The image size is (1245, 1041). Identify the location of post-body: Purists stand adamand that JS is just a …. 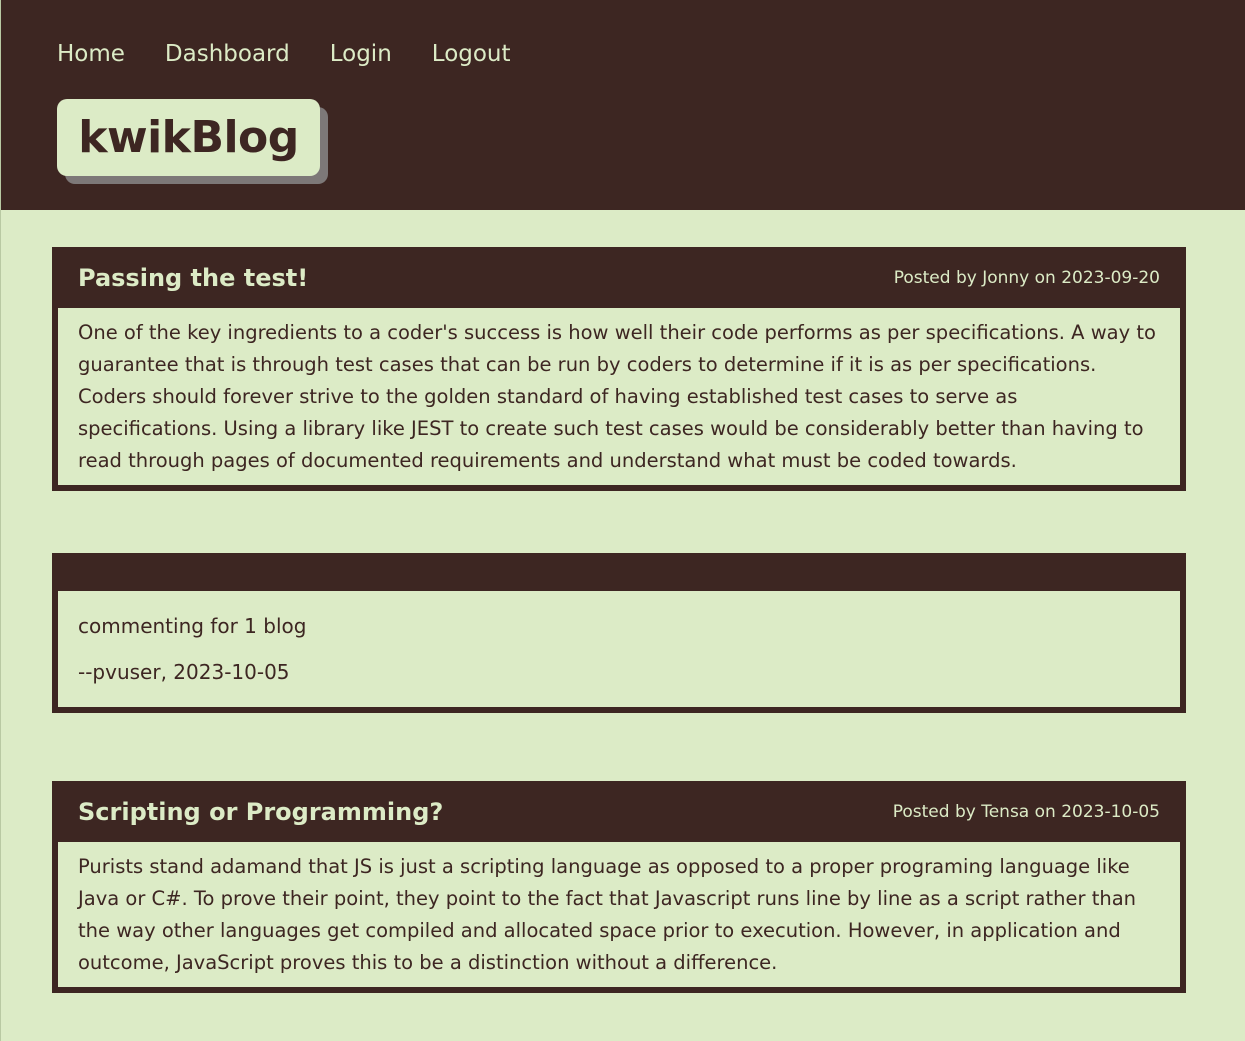
(619, 914).